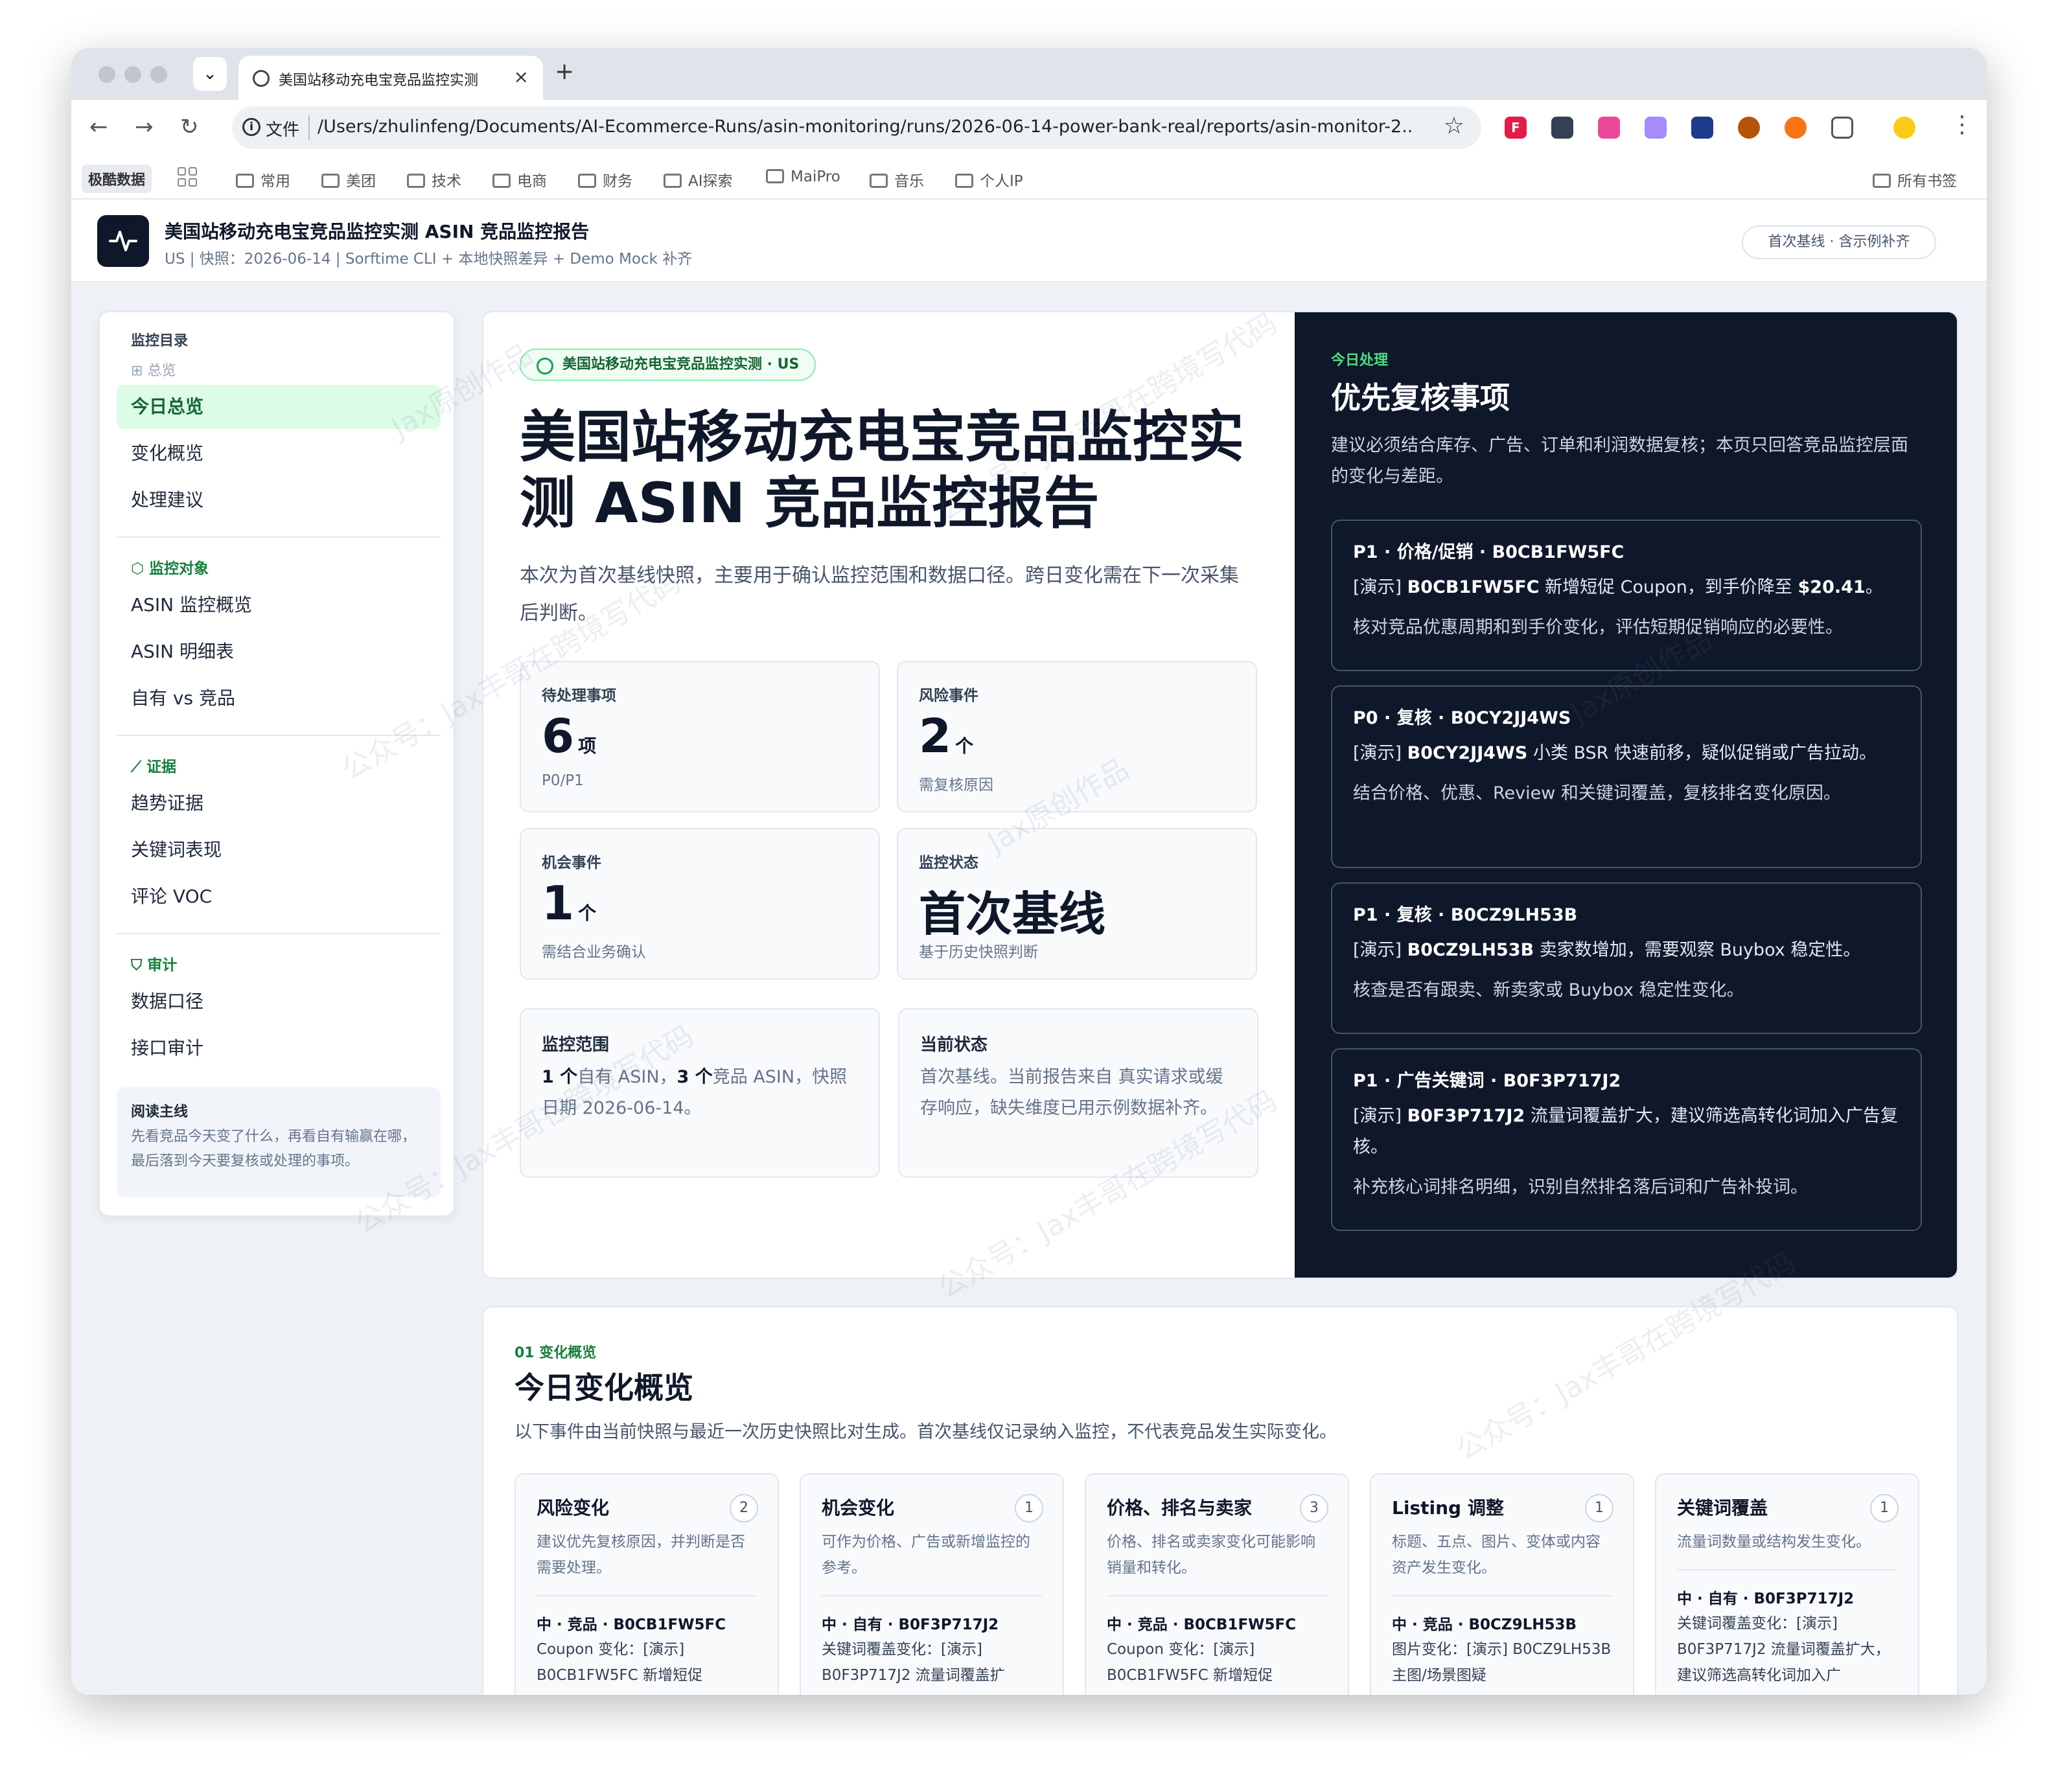 The width and height of the screenshot is (2058, 1792). Describe the element at coordinates (744, 1508) in the screenshot. I see `count-badge: 2` at that location.